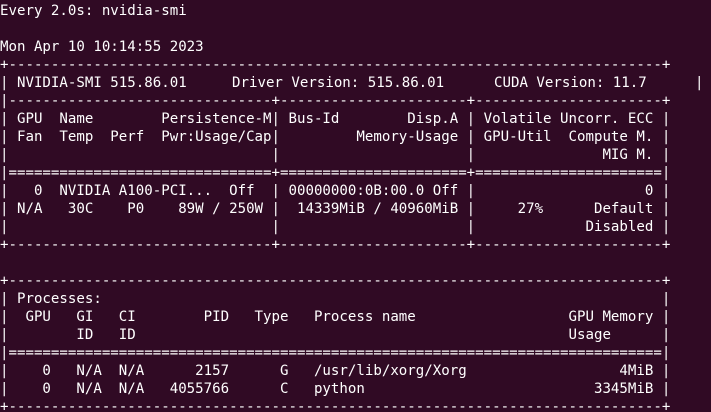  Describe the element at coordinates (335, 335) in the screenshot. I see `process-header-row: | ID ID Usage |` at that location.